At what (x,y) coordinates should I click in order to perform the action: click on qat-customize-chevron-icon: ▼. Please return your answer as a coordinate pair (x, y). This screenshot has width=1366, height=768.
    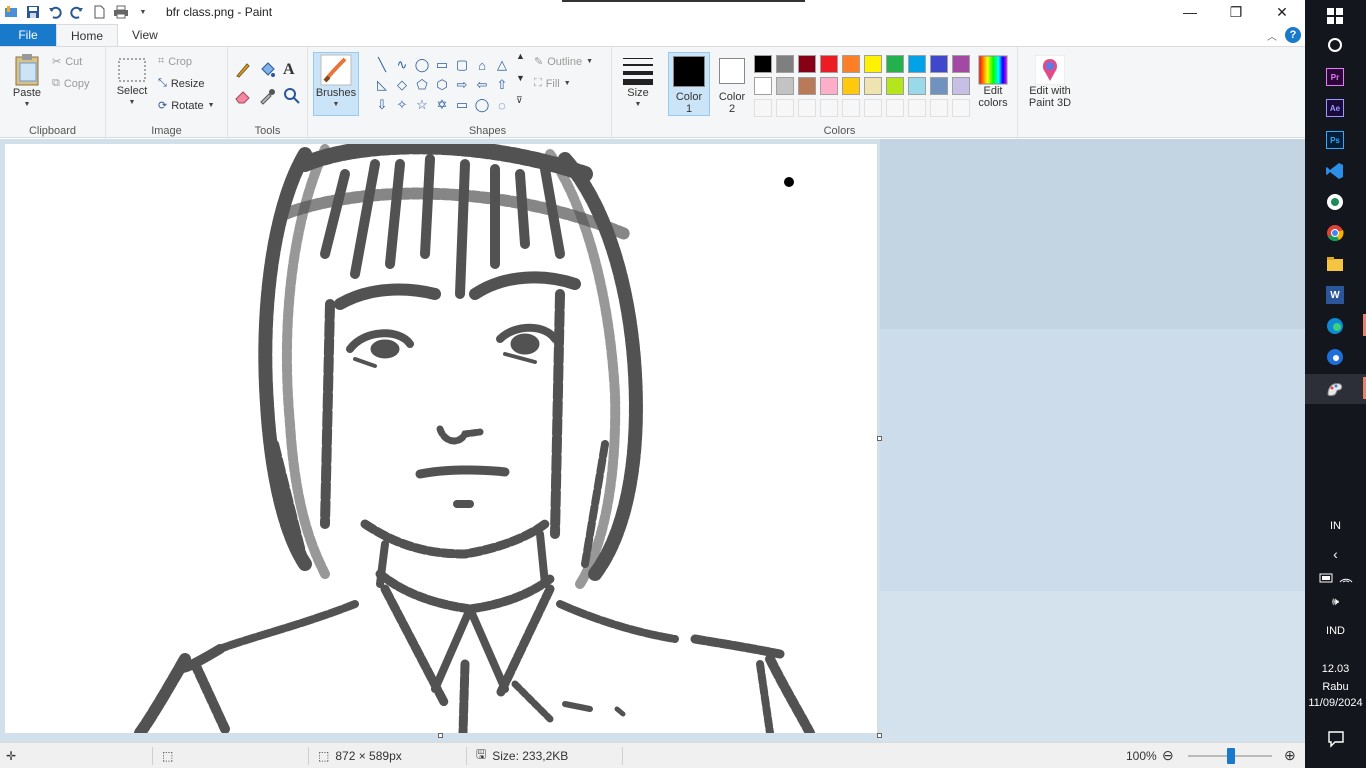
    Looking at the image, I should click on (143, 12).